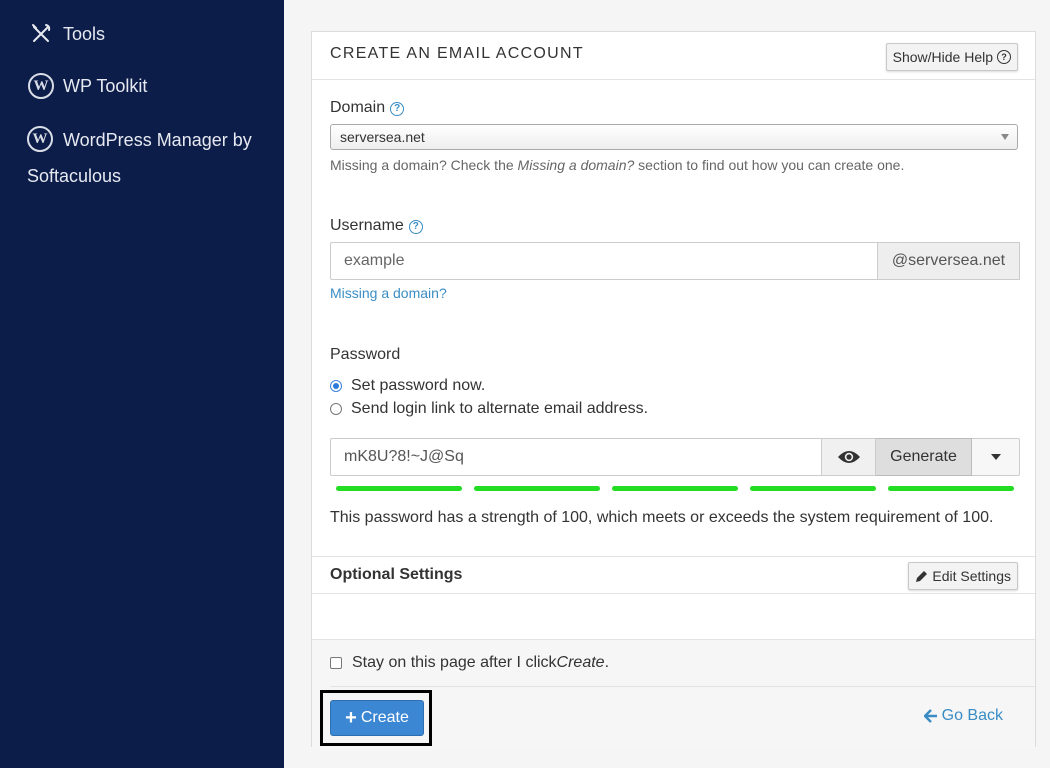 The image size is (1050, 768). What do you see at coordinates (942, 57) in the screenshot?
I see `help-button-label: Show/Hide Help` at bounding box center [942, 57].